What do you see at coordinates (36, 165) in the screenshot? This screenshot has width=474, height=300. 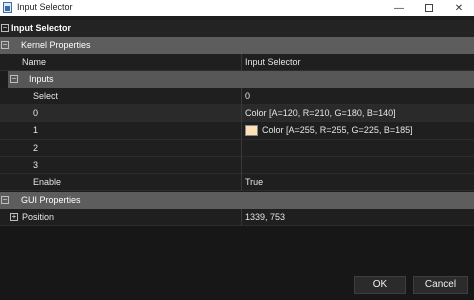 I see `property-name: 3` at bounding box center [36, 165].